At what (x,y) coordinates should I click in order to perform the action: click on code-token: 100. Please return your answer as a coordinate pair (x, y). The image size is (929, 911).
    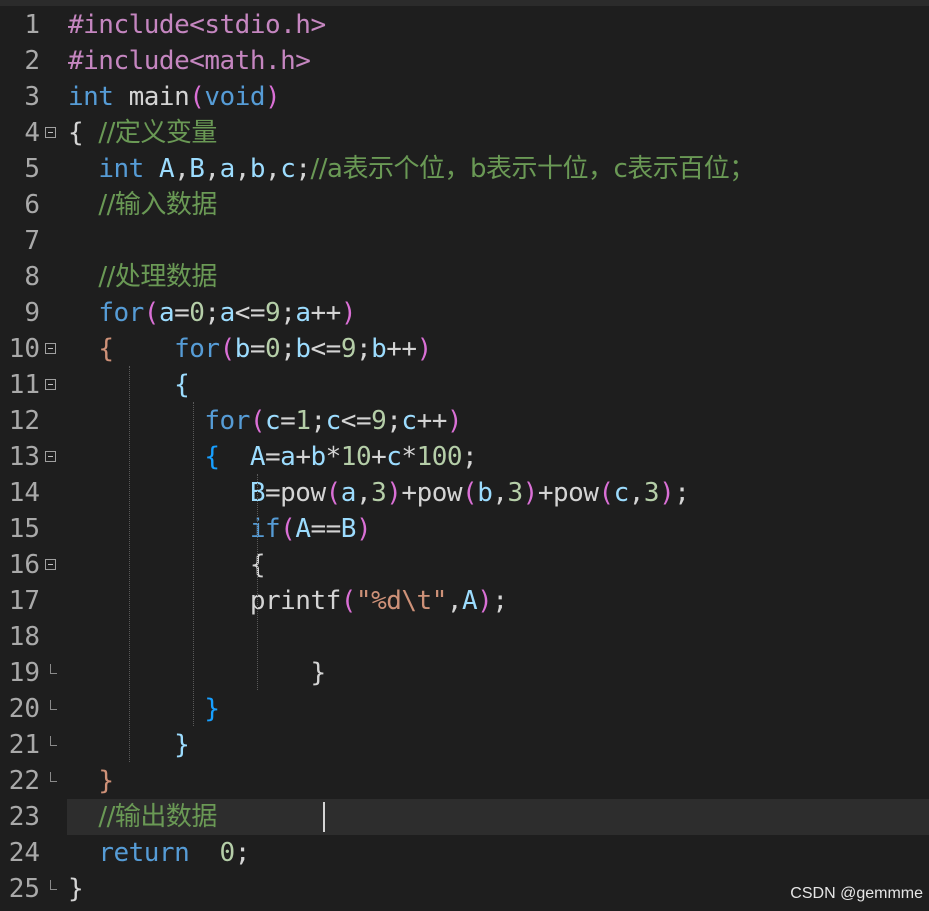
    Looking at the image, I should click on (439, 457).